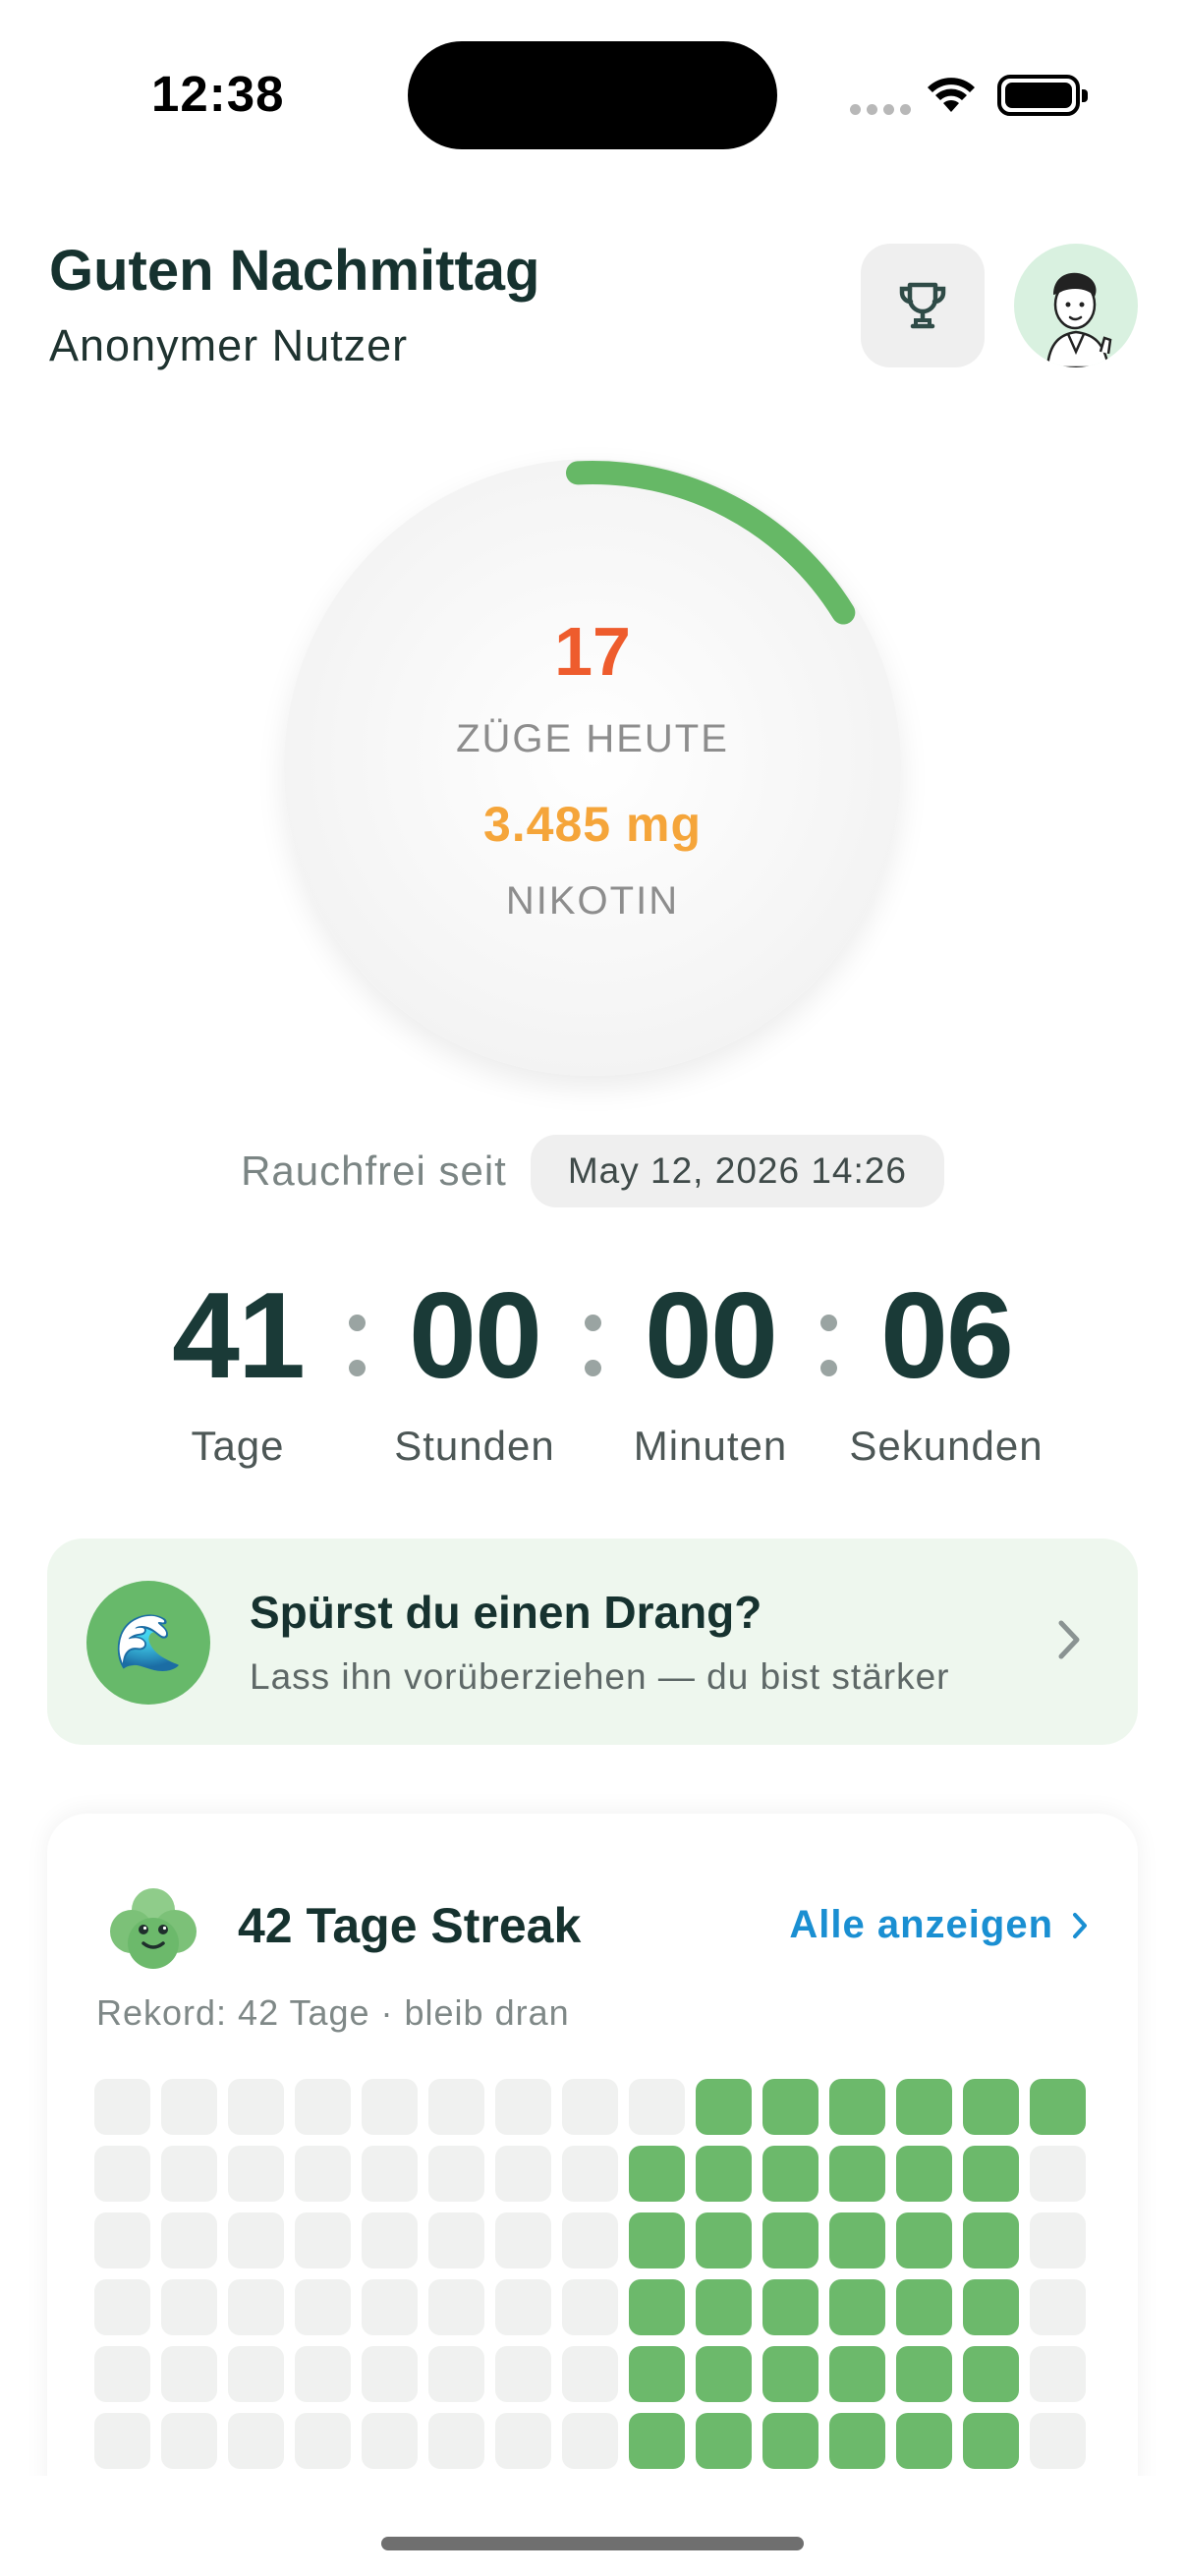  Describe the element at coordinates (600, 1676) in the screenshot. I see `craving-card-subtitle: Lass ihn vorüberziehen — du bist stärker` at that location.